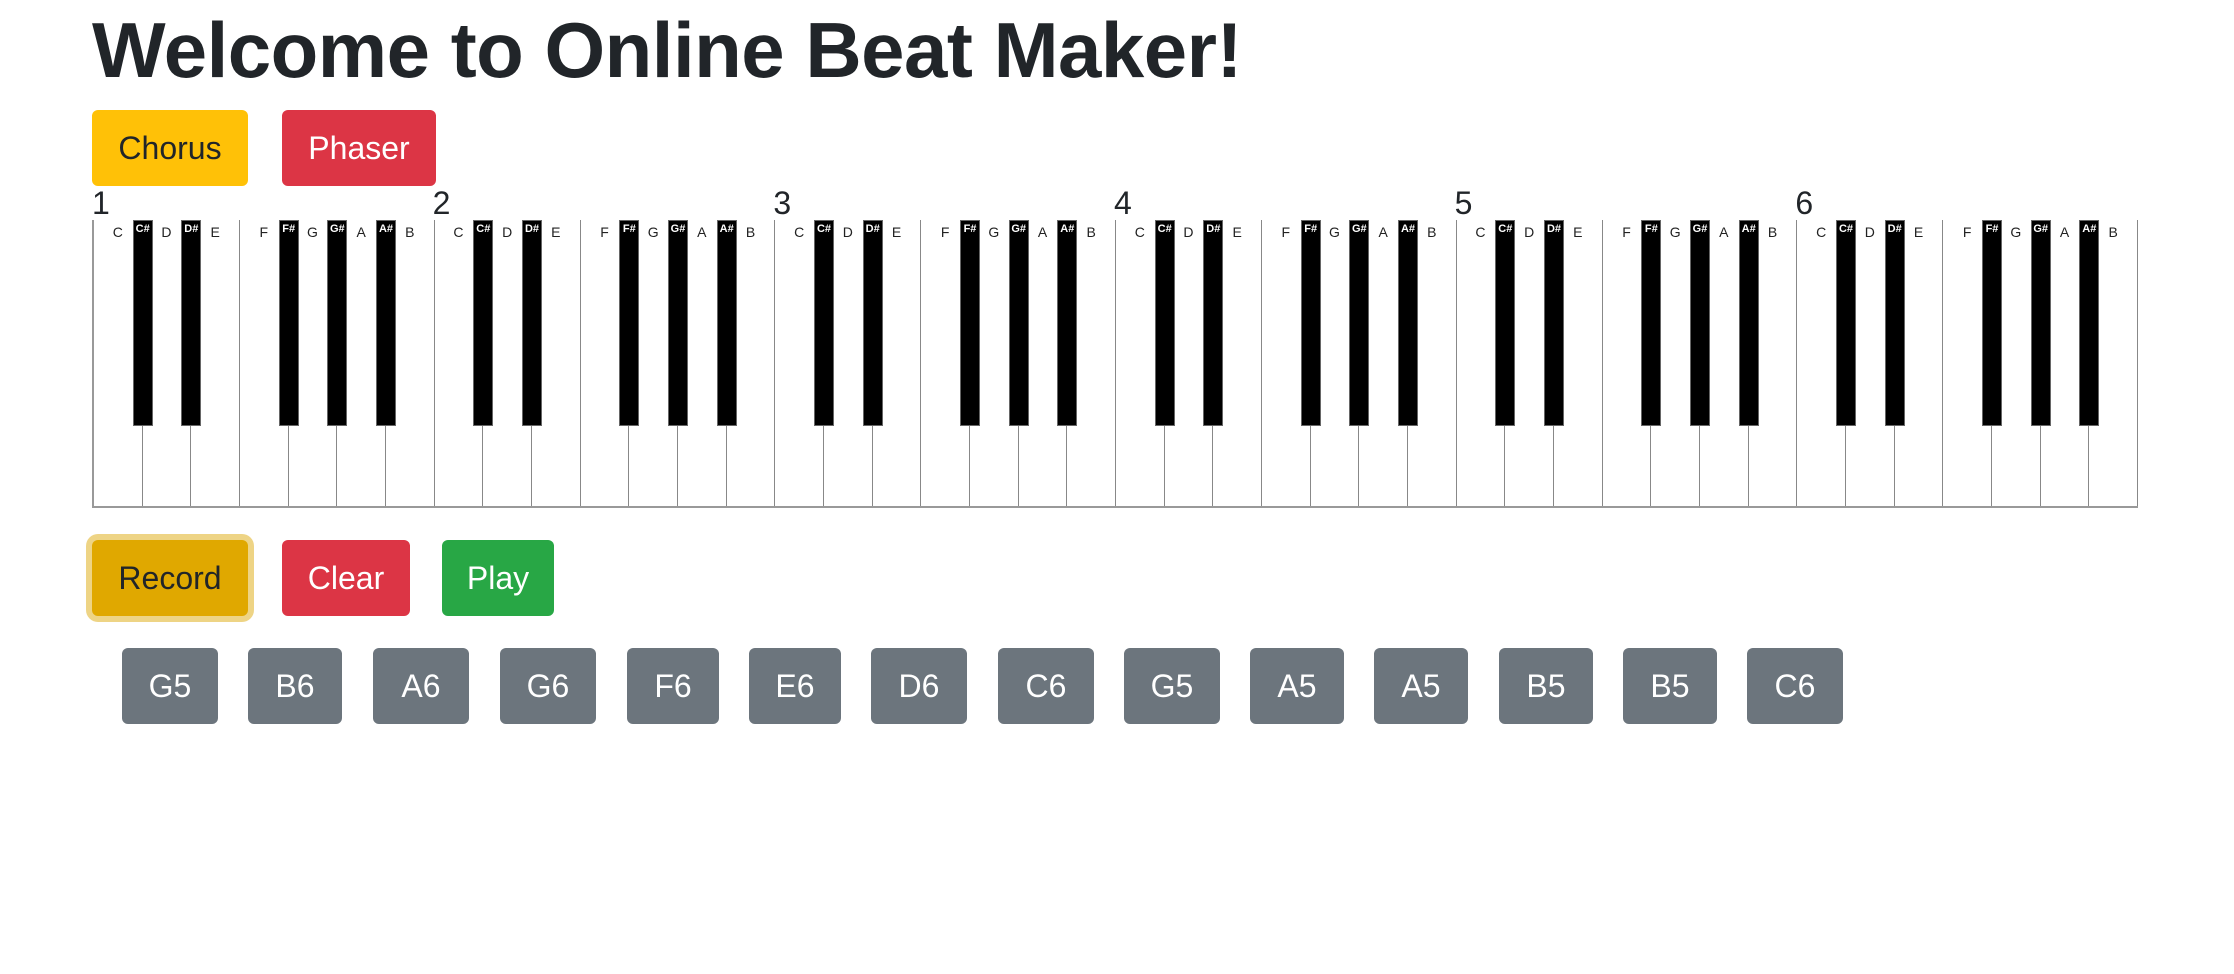  I want to click on recorded-note-button: E6, so click(795, 686).